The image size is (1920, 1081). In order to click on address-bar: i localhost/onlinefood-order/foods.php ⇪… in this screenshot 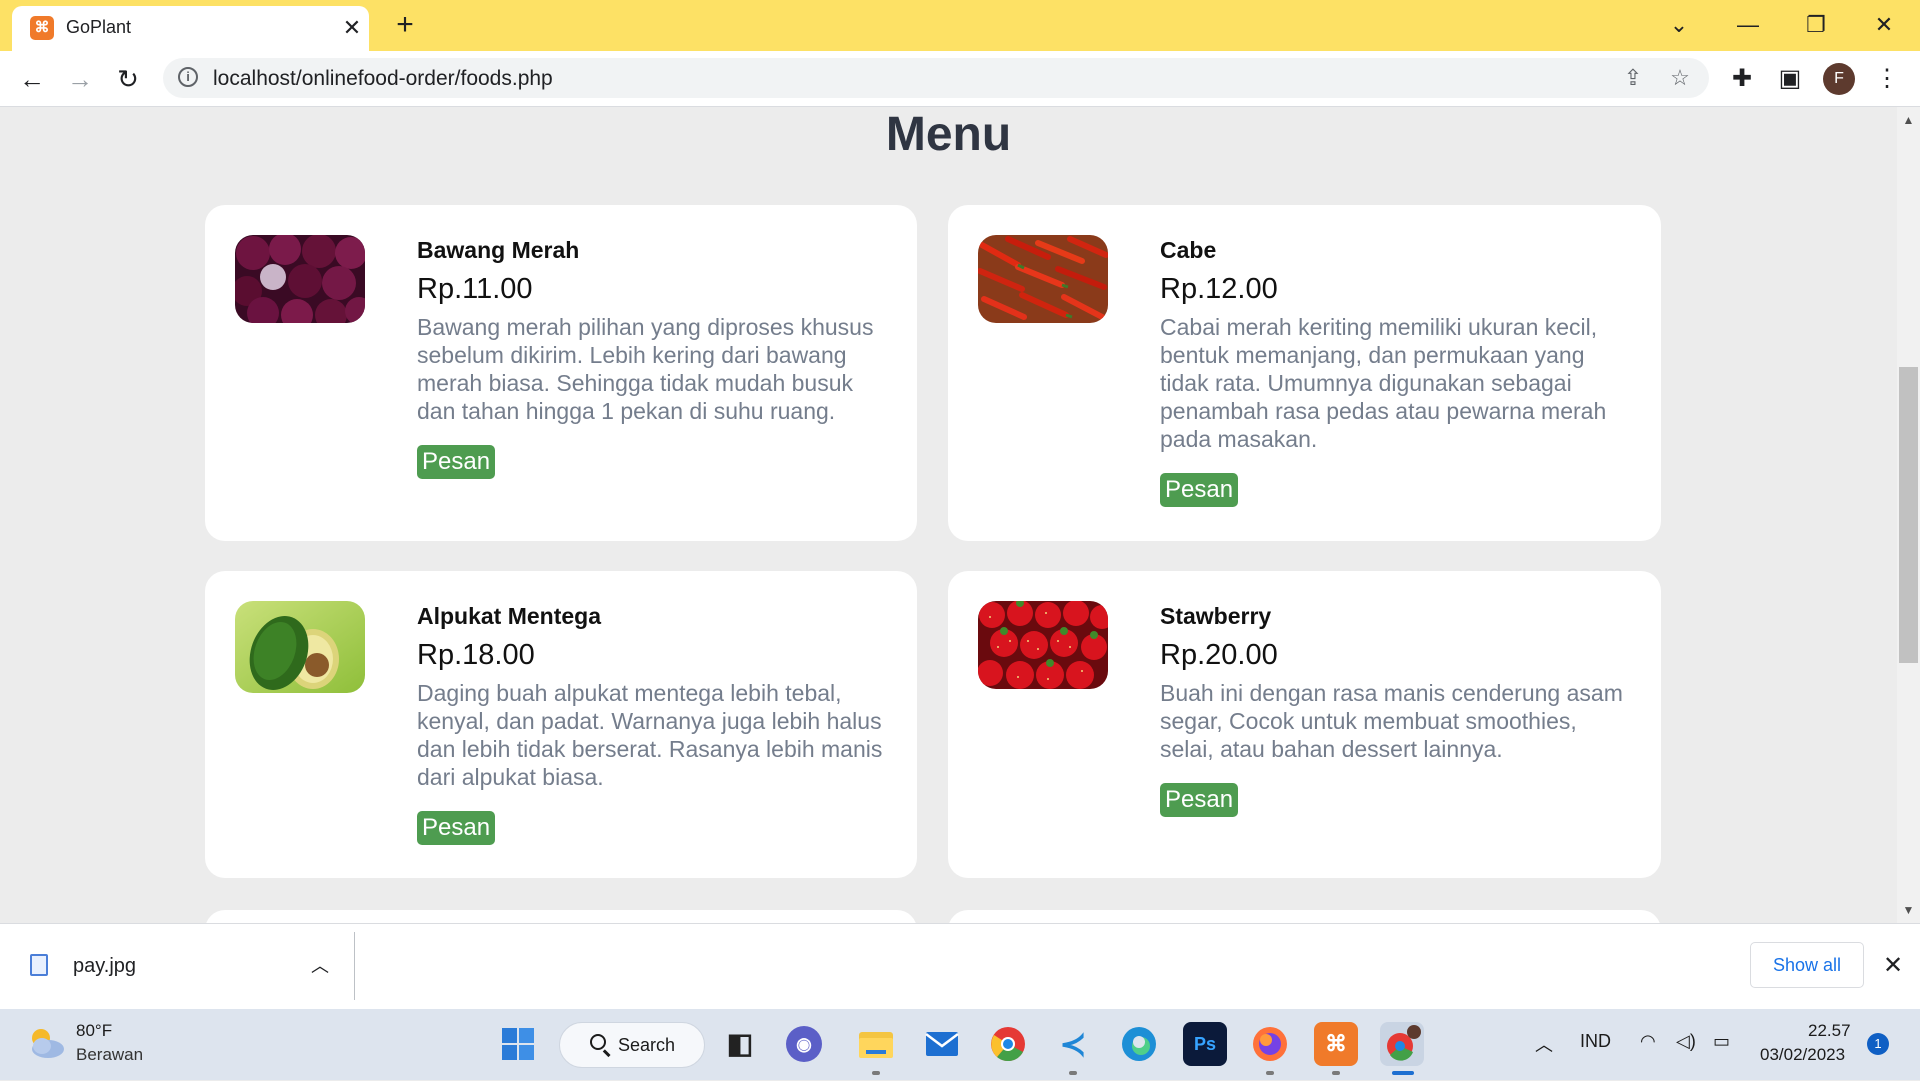, I will do `click(936, 78)`.